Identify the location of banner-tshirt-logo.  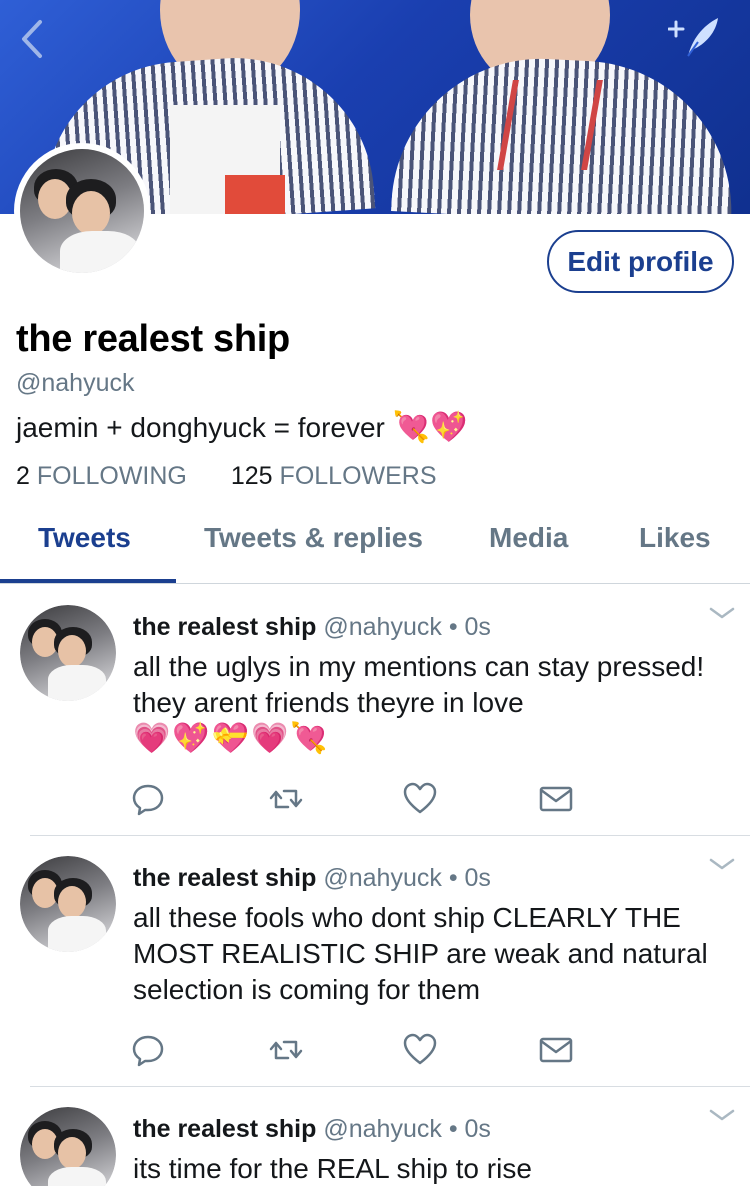
(255, 194).